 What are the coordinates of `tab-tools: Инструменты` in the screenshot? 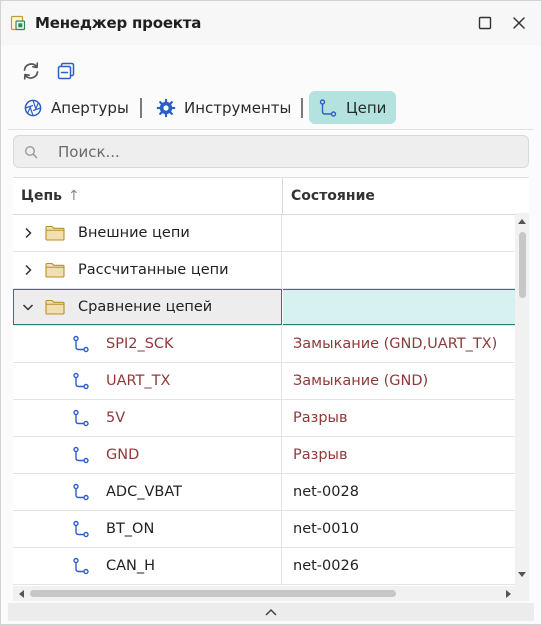 It's located at (222, 107).